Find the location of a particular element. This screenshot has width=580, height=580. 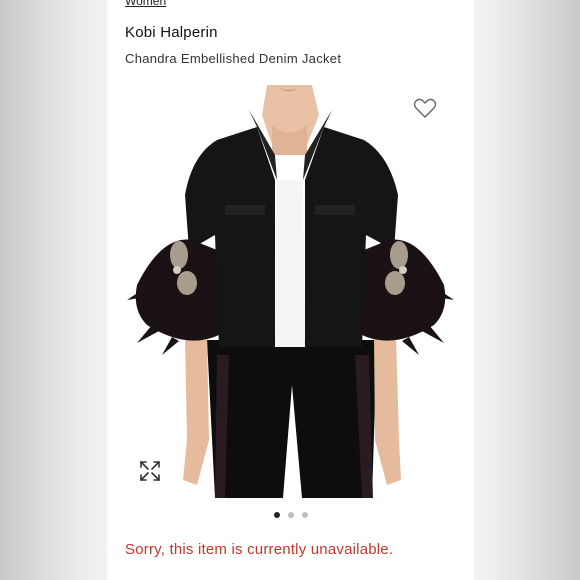

breadcrumb-women: Women is located at coordinates (145, 4).